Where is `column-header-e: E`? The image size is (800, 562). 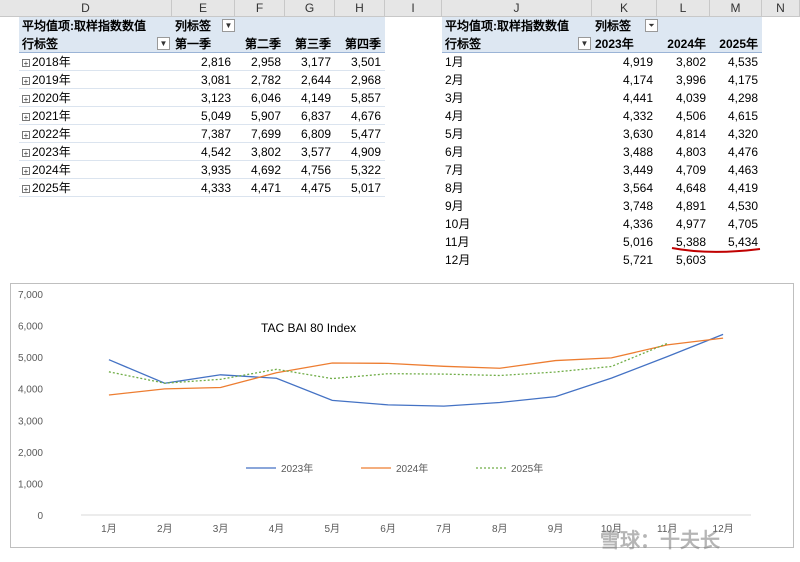 column-header-e: E is located at coordinates (203, 8).